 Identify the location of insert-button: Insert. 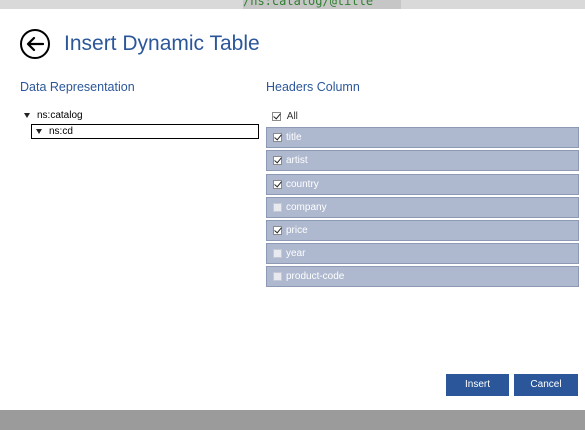
(477, 385).